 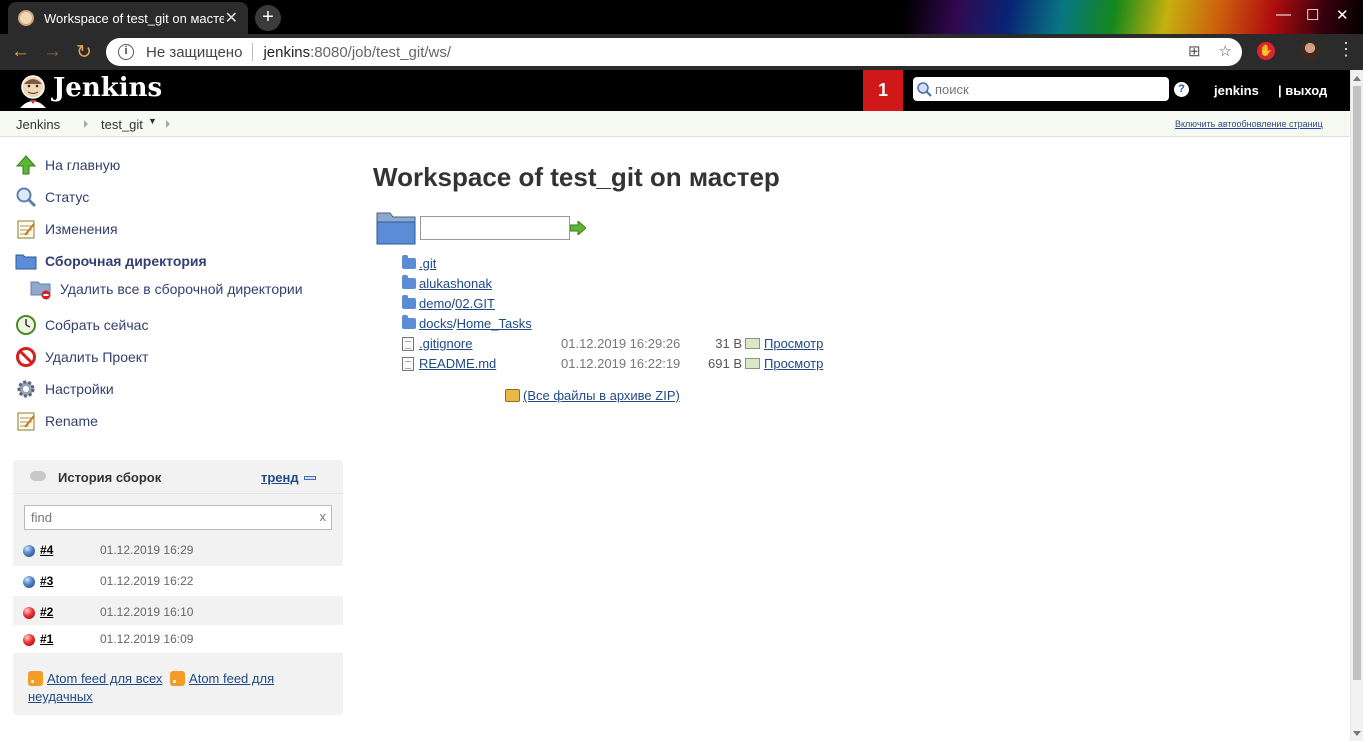 I want to click on workspace-entry-dir: .git, so click(x=419, y=263).